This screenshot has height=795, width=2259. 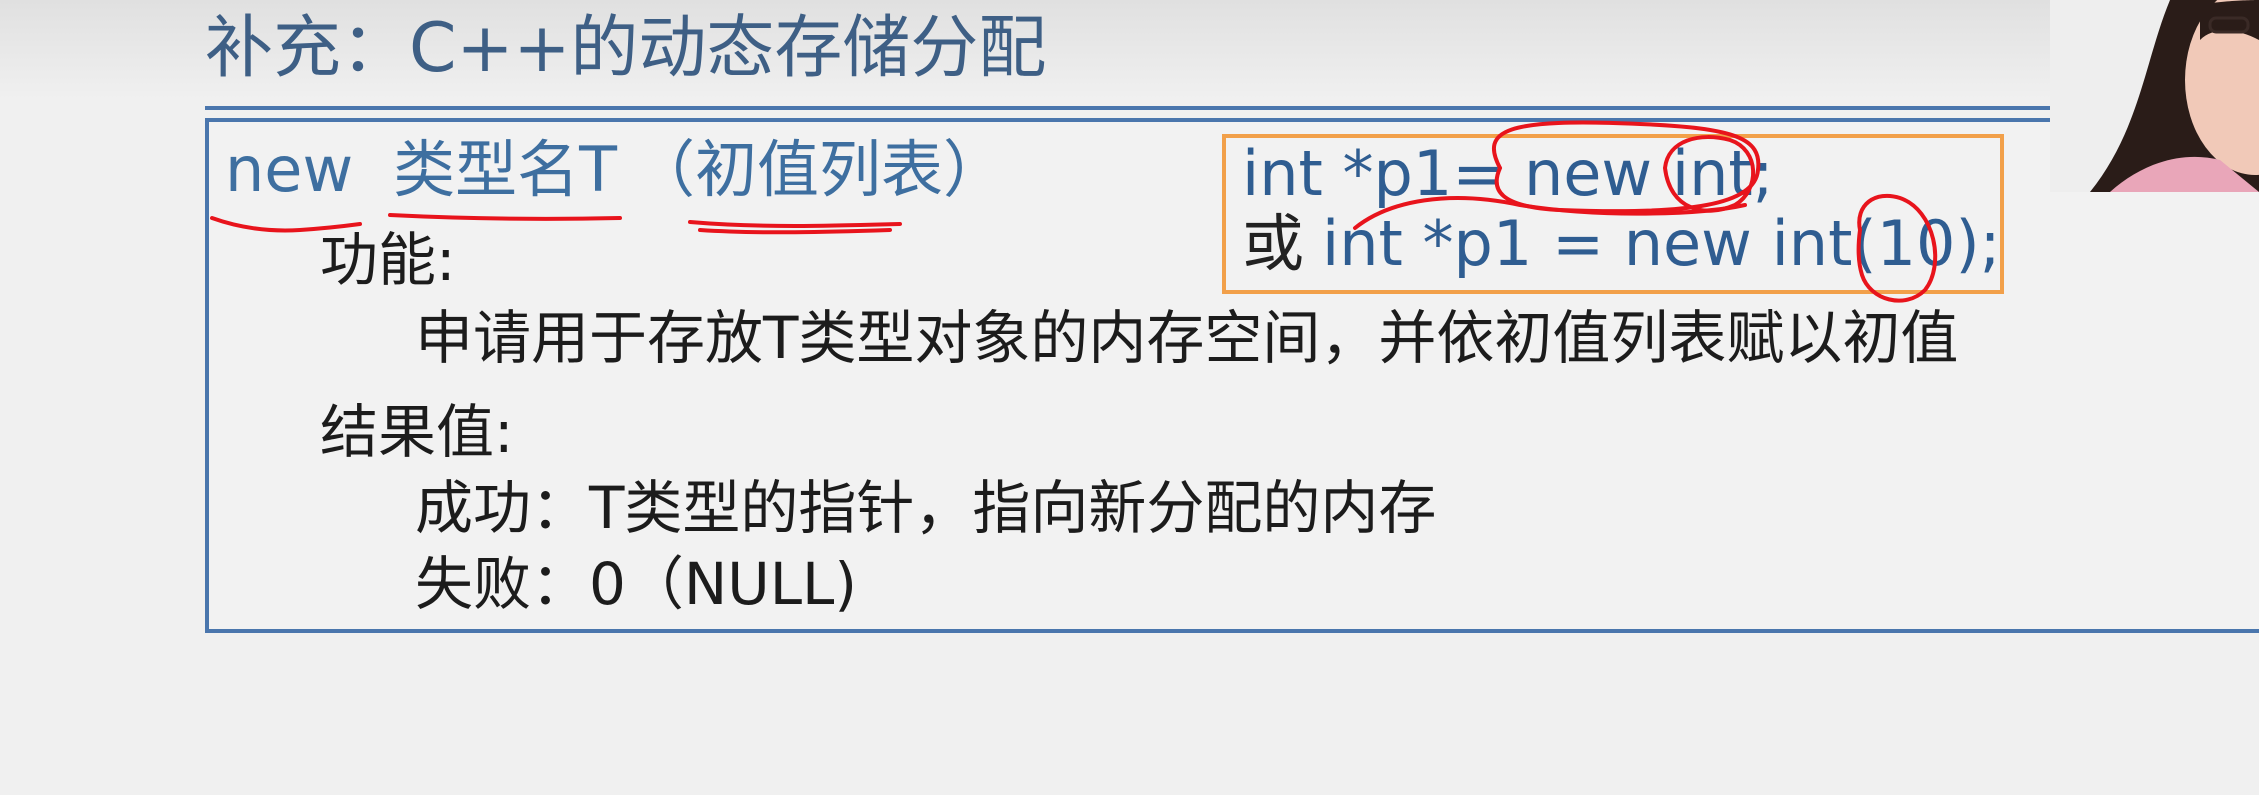 What do you see at coordinates (1273, 243) in the screenshot?
I see `code-or-label: 或` at bounding box center [1273, 243].